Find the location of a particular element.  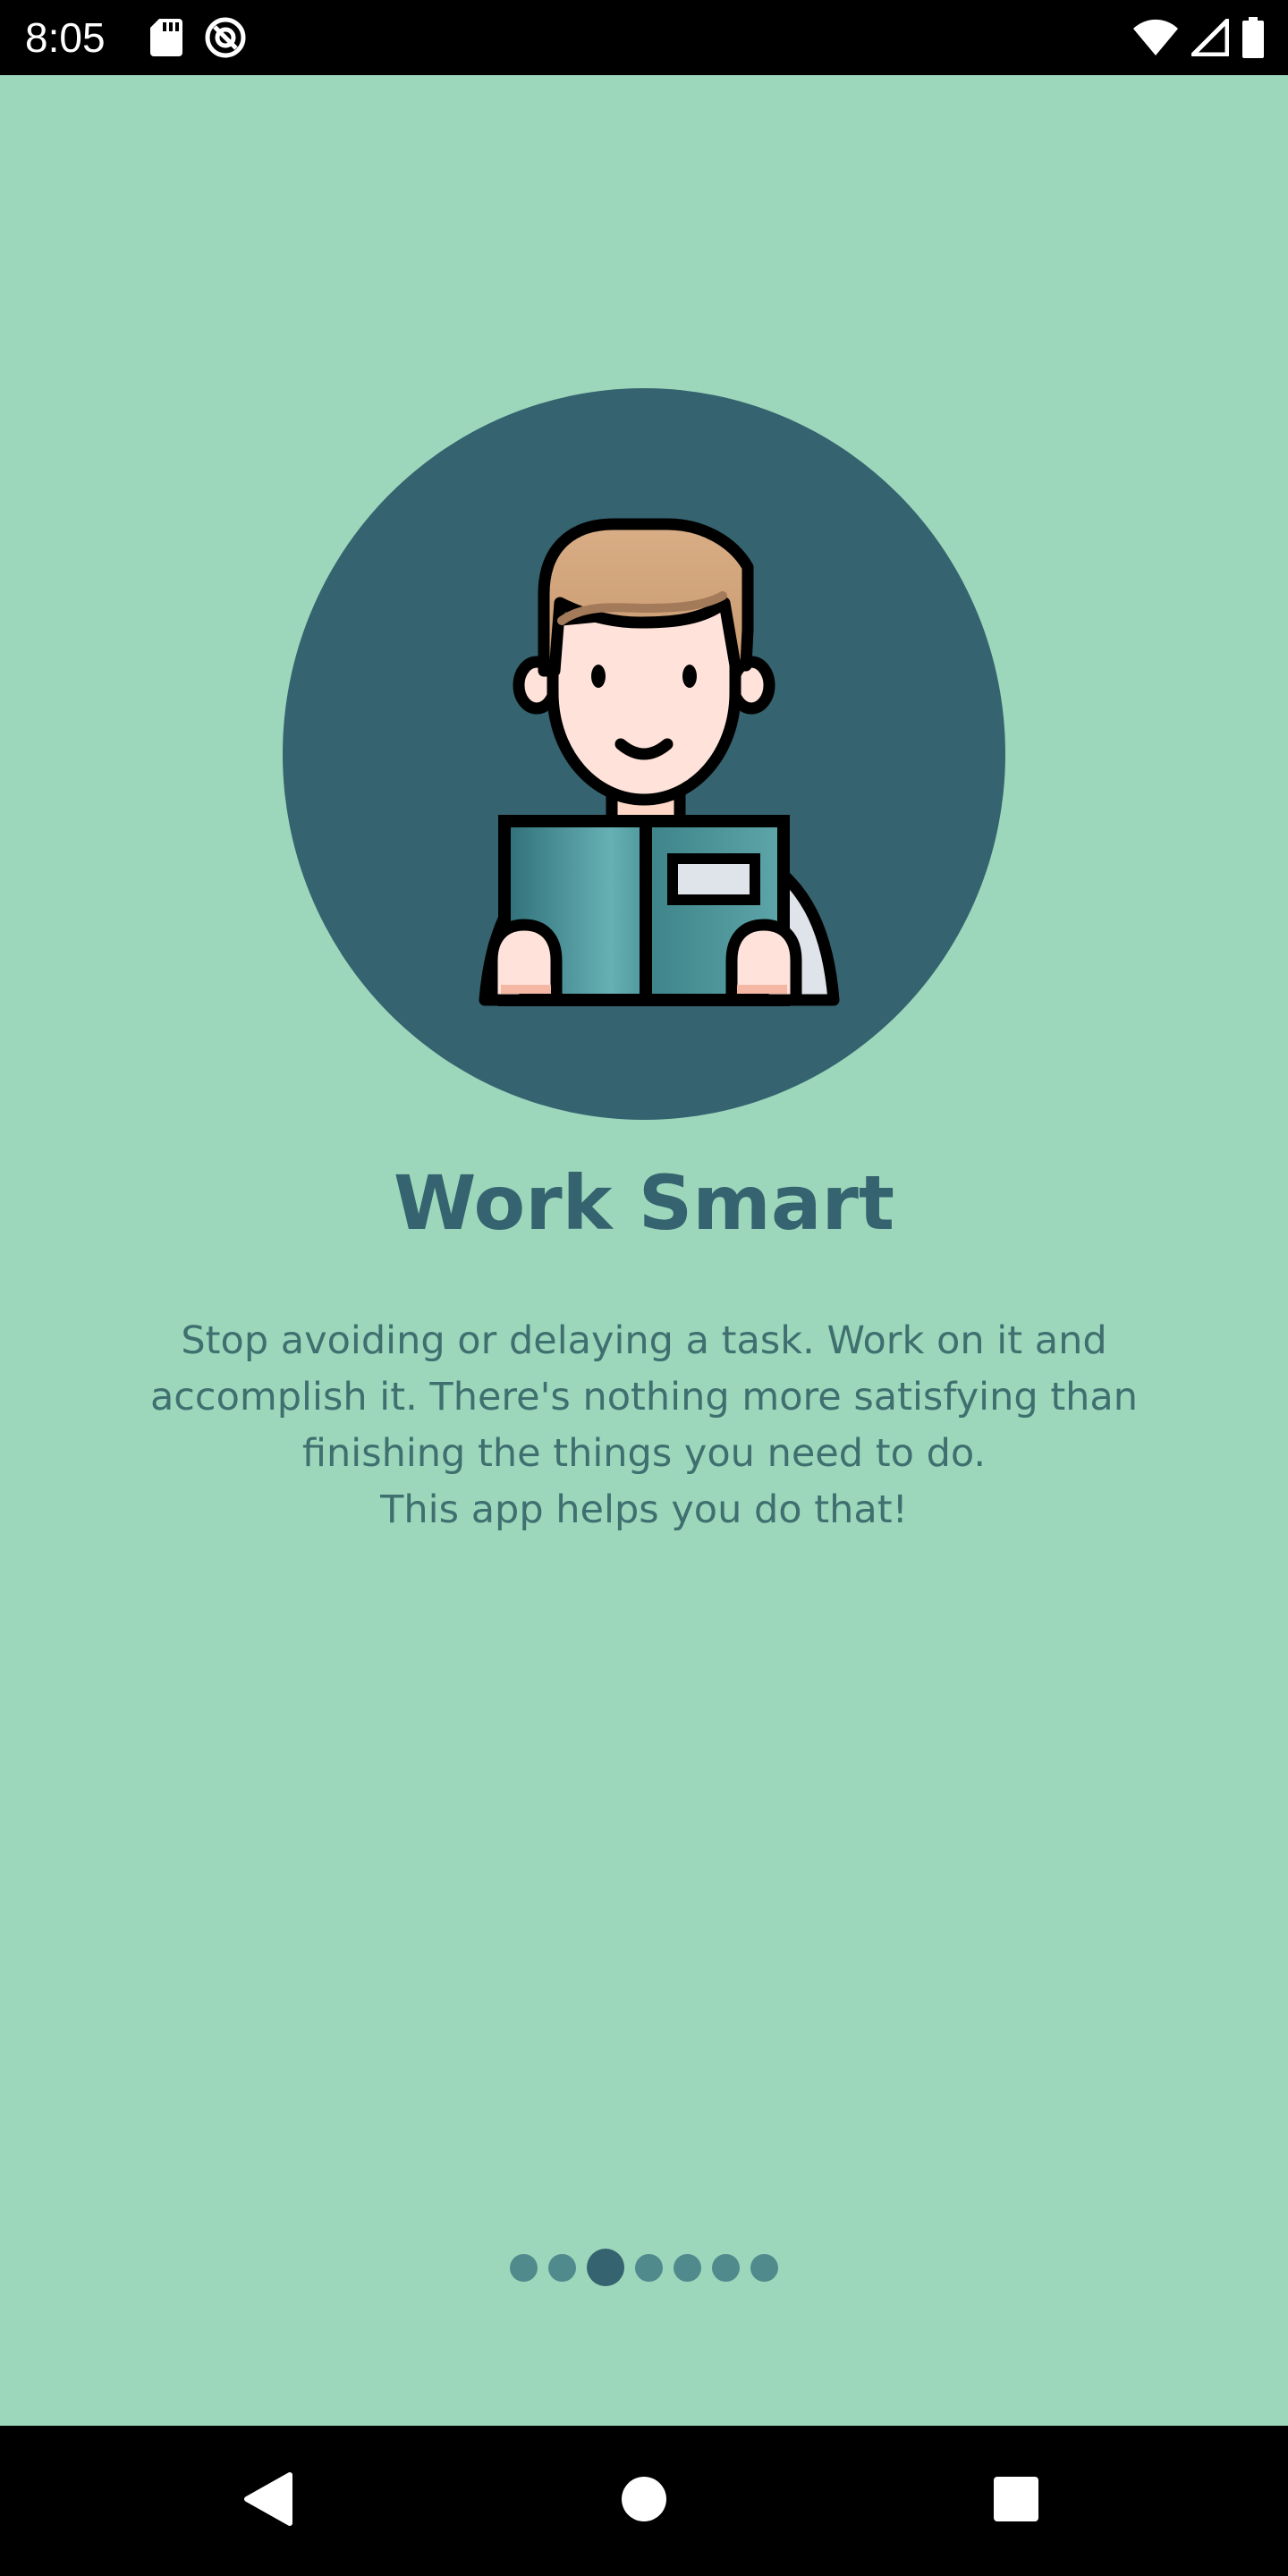

do-not-disturb-icon is located at coordinates (225, 37).